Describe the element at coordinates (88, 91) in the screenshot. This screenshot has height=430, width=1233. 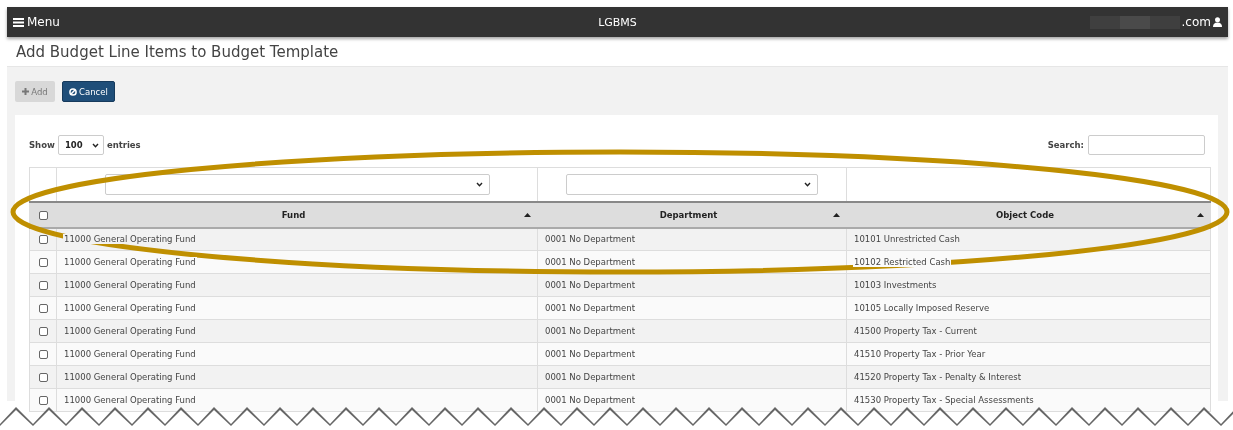
I see `cancel-button: Cancel` at that location.